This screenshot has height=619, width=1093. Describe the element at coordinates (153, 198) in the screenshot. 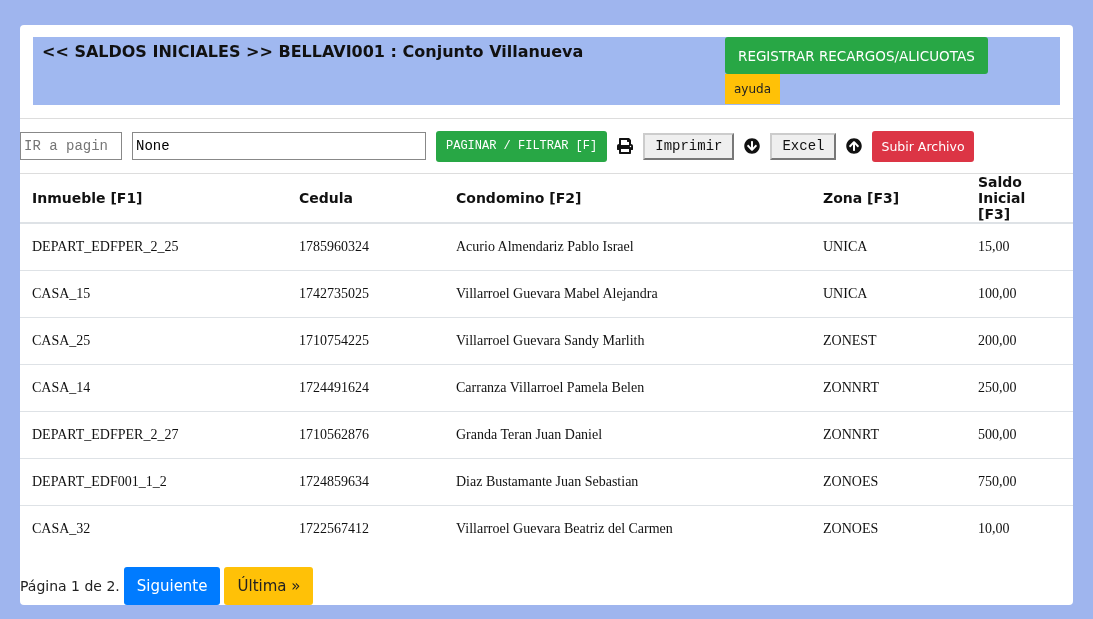

I see `column-header: Inmueble [F1]` at that location.